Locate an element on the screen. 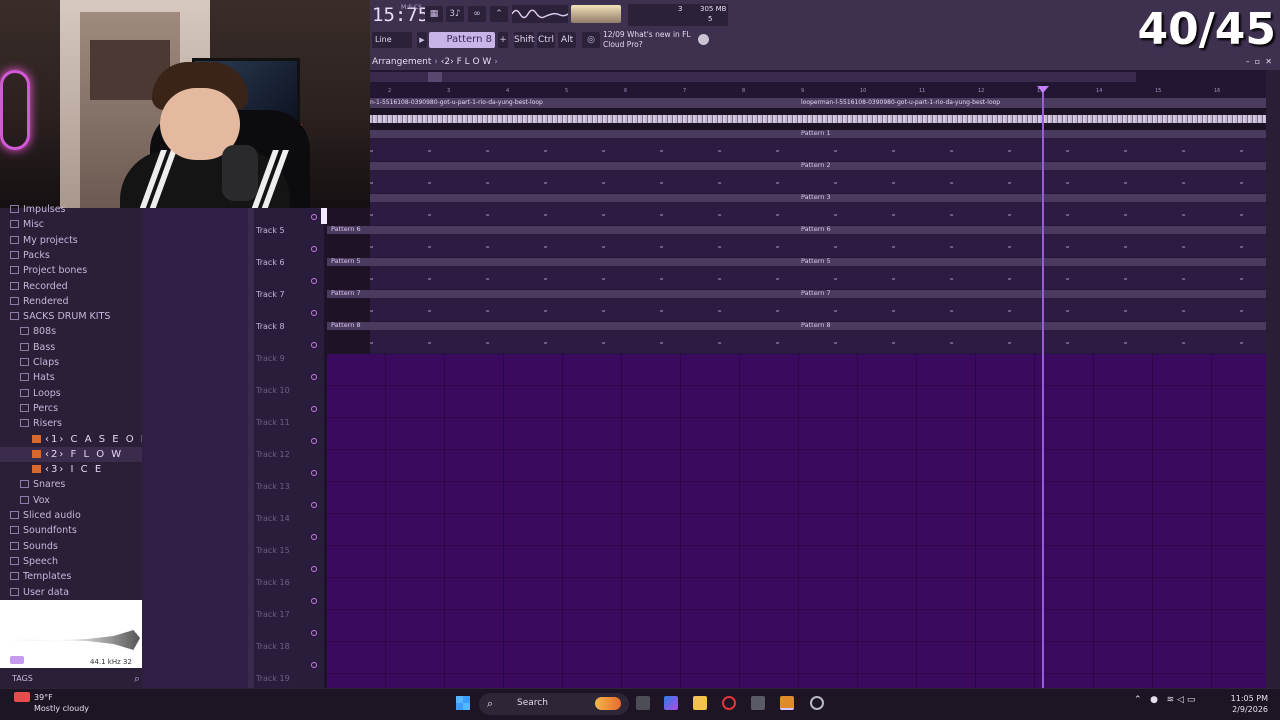  browser-item: Rendered is located at coordinates (71, 301).